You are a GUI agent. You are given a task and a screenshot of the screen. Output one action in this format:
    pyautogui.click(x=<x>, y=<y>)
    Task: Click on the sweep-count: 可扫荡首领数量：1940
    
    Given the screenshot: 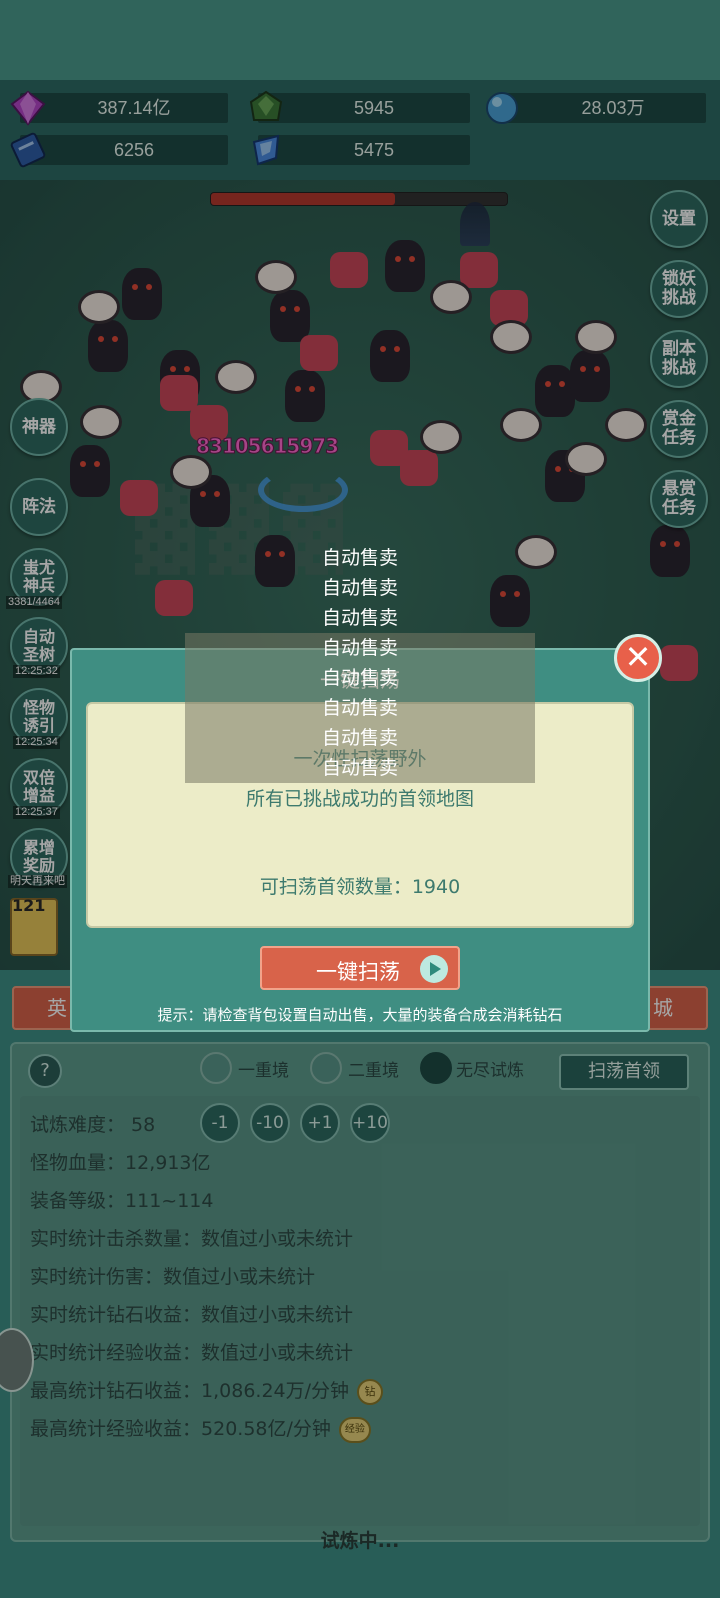 What is the action you would take?
    pyautogui.click(x=360, y=887)
    